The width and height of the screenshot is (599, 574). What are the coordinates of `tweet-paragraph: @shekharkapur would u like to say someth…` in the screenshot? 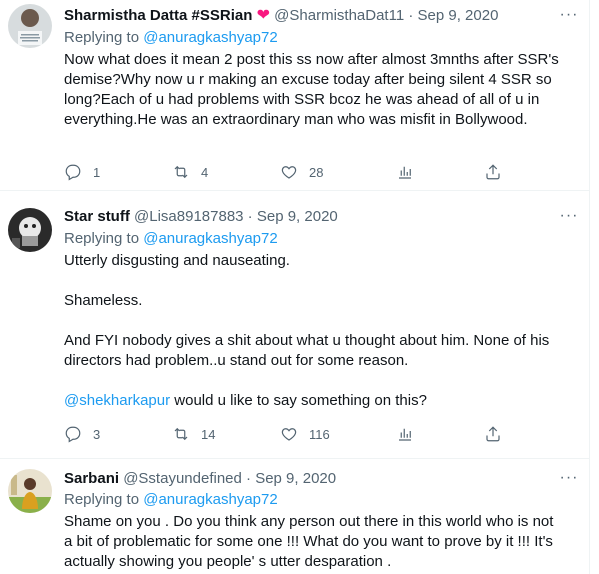 It's located at (314, 401).